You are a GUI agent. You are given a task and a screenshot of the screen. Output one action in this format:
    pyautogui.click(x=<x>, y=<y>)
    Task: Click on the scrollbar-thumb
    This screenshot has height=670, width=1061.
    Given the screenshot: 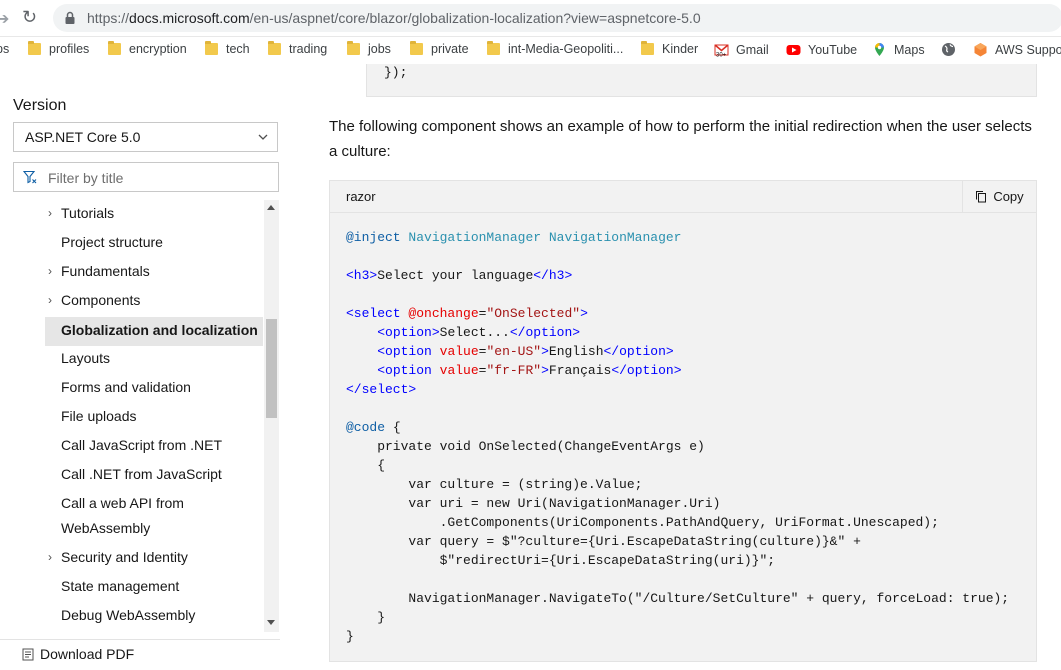 What is the action you would take?
    pyautogui.click(x=271, y=368)
    